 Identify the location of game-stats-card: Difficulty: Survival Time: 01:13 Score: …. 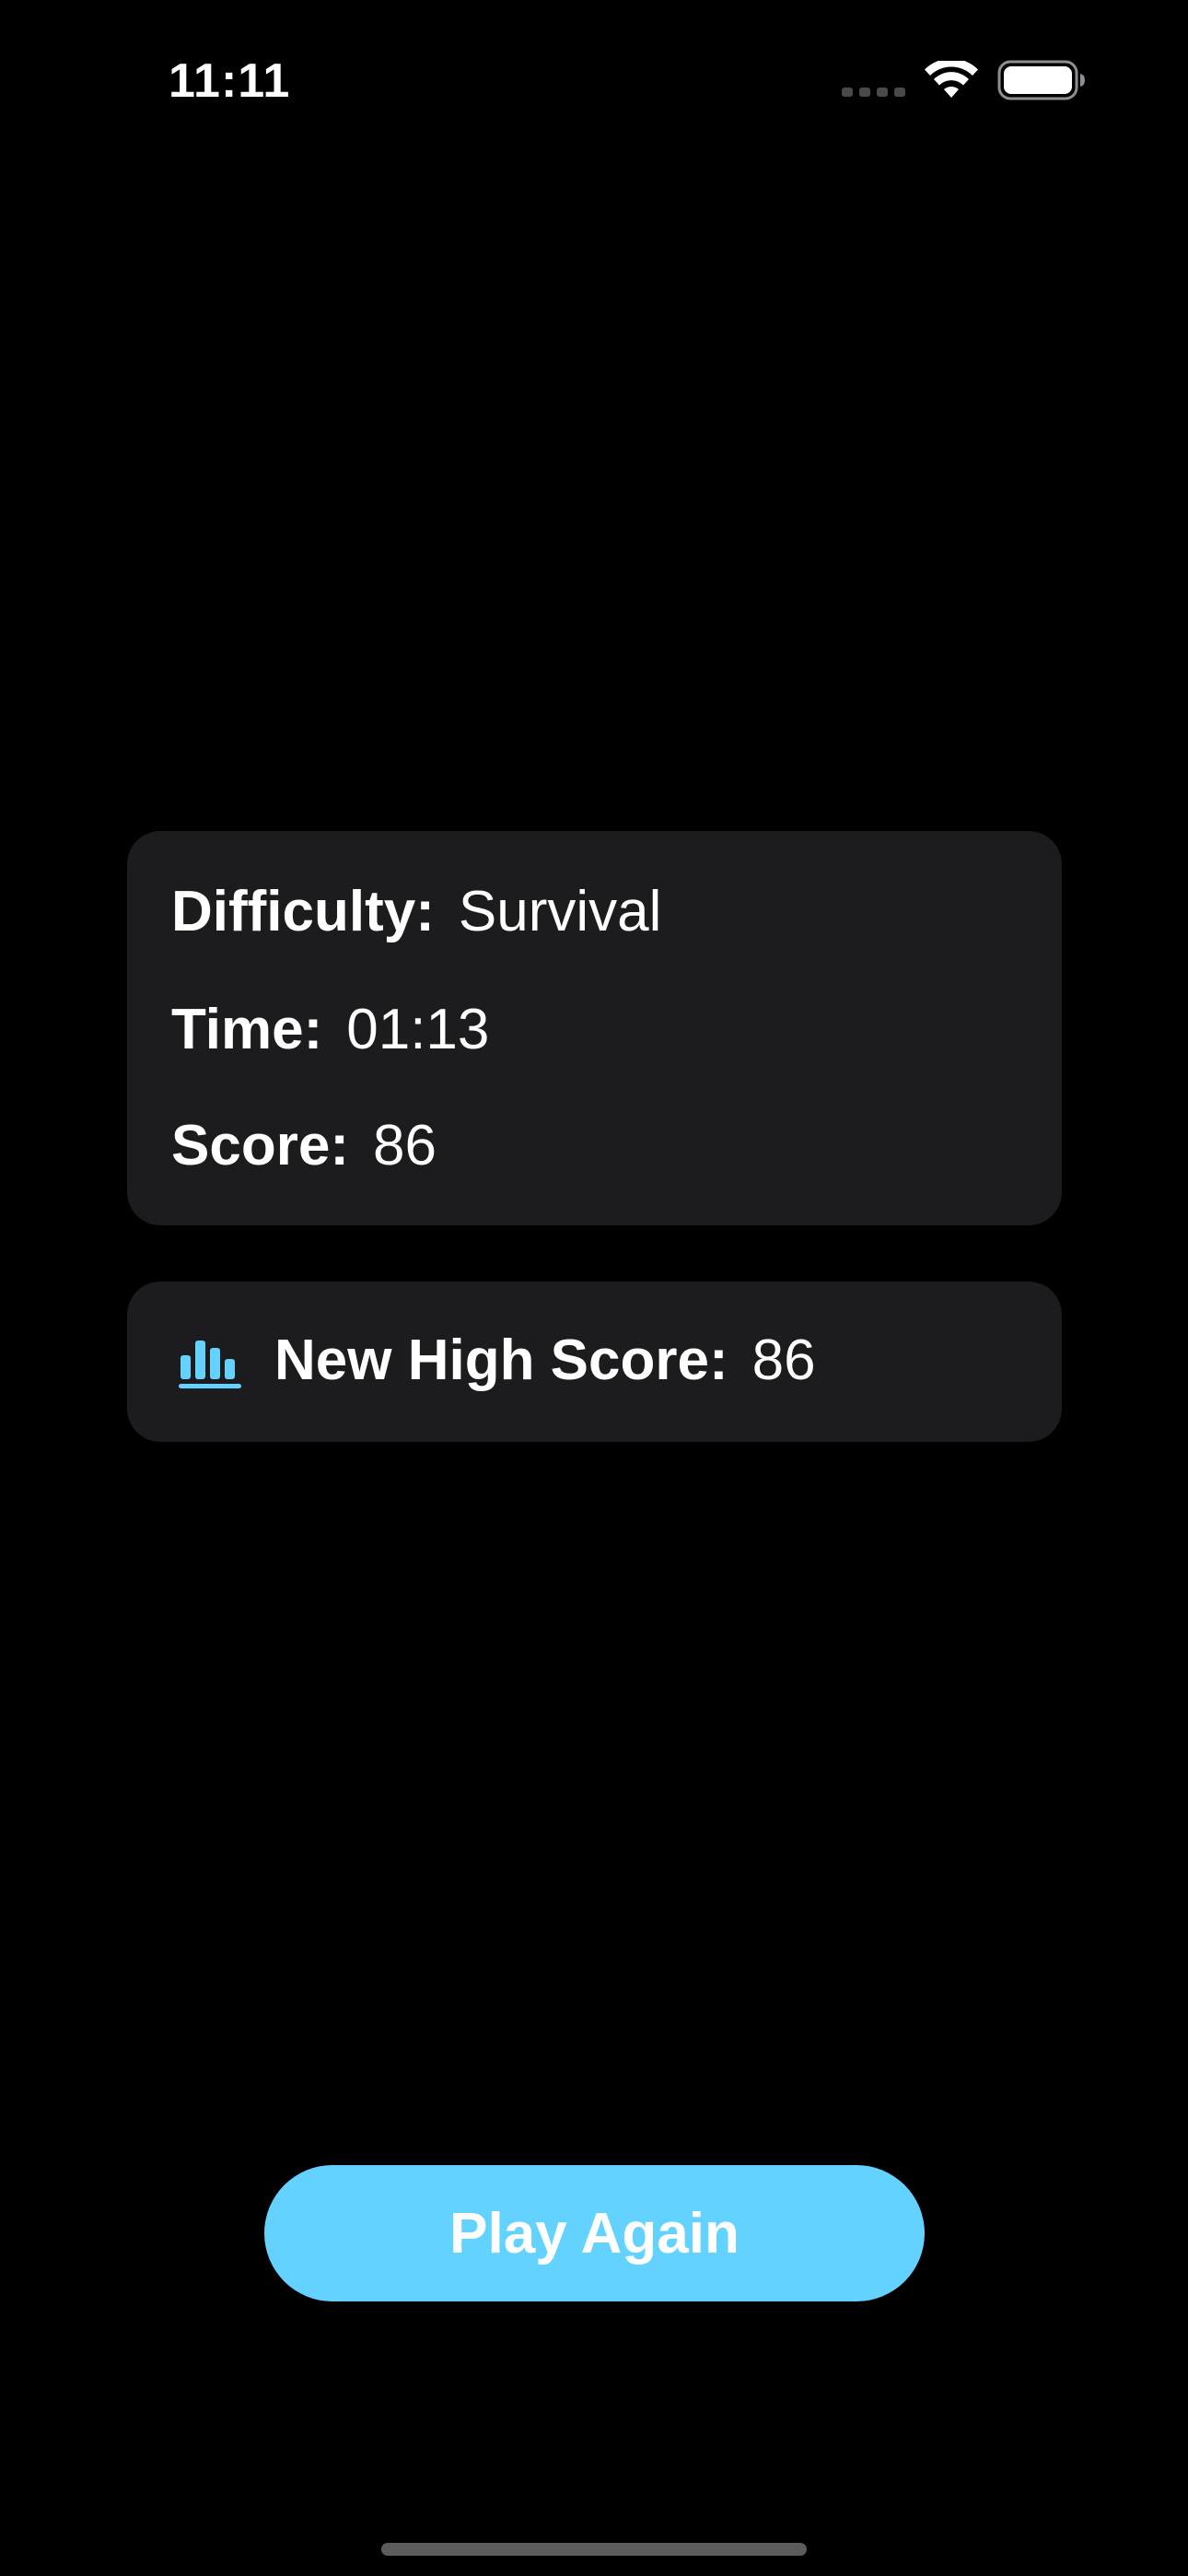
(594, 1028).